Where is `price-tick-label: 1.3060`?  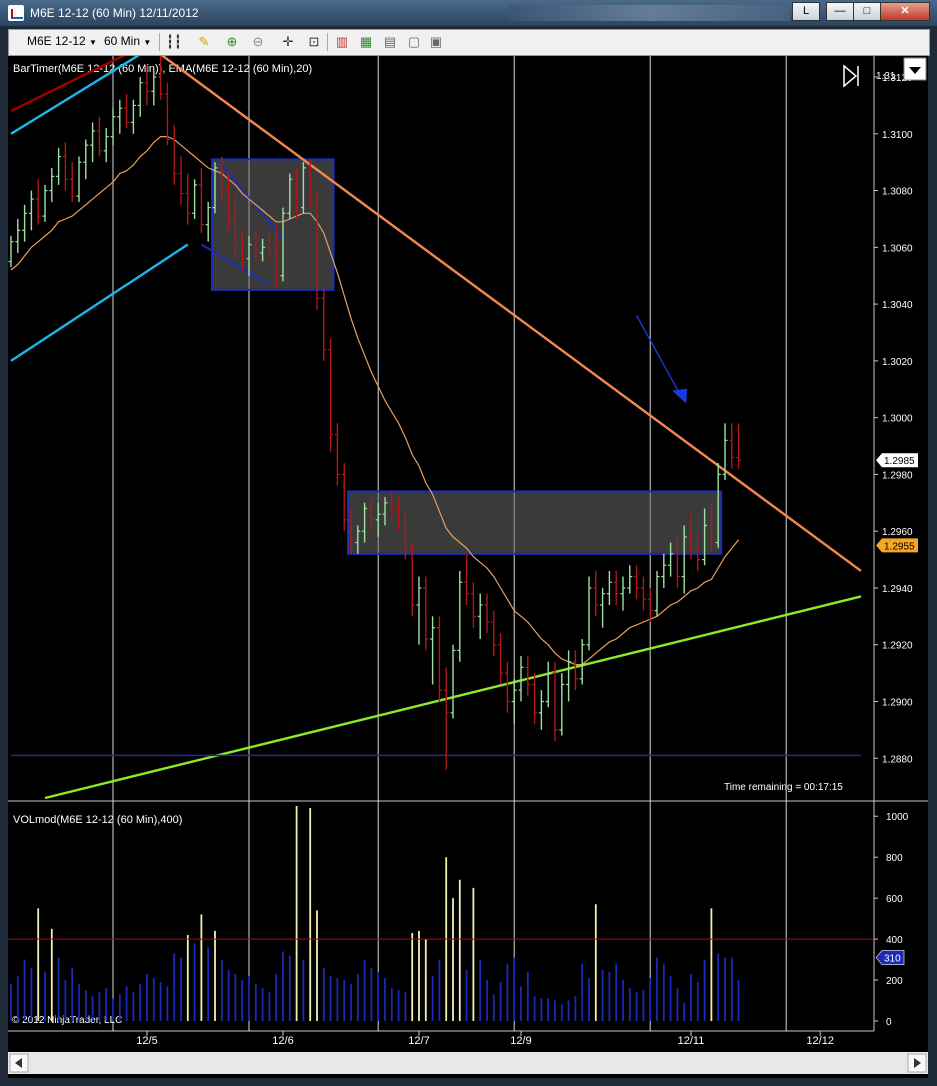 price-tick-label: 1.3060 is located at coordinates (897, 248).